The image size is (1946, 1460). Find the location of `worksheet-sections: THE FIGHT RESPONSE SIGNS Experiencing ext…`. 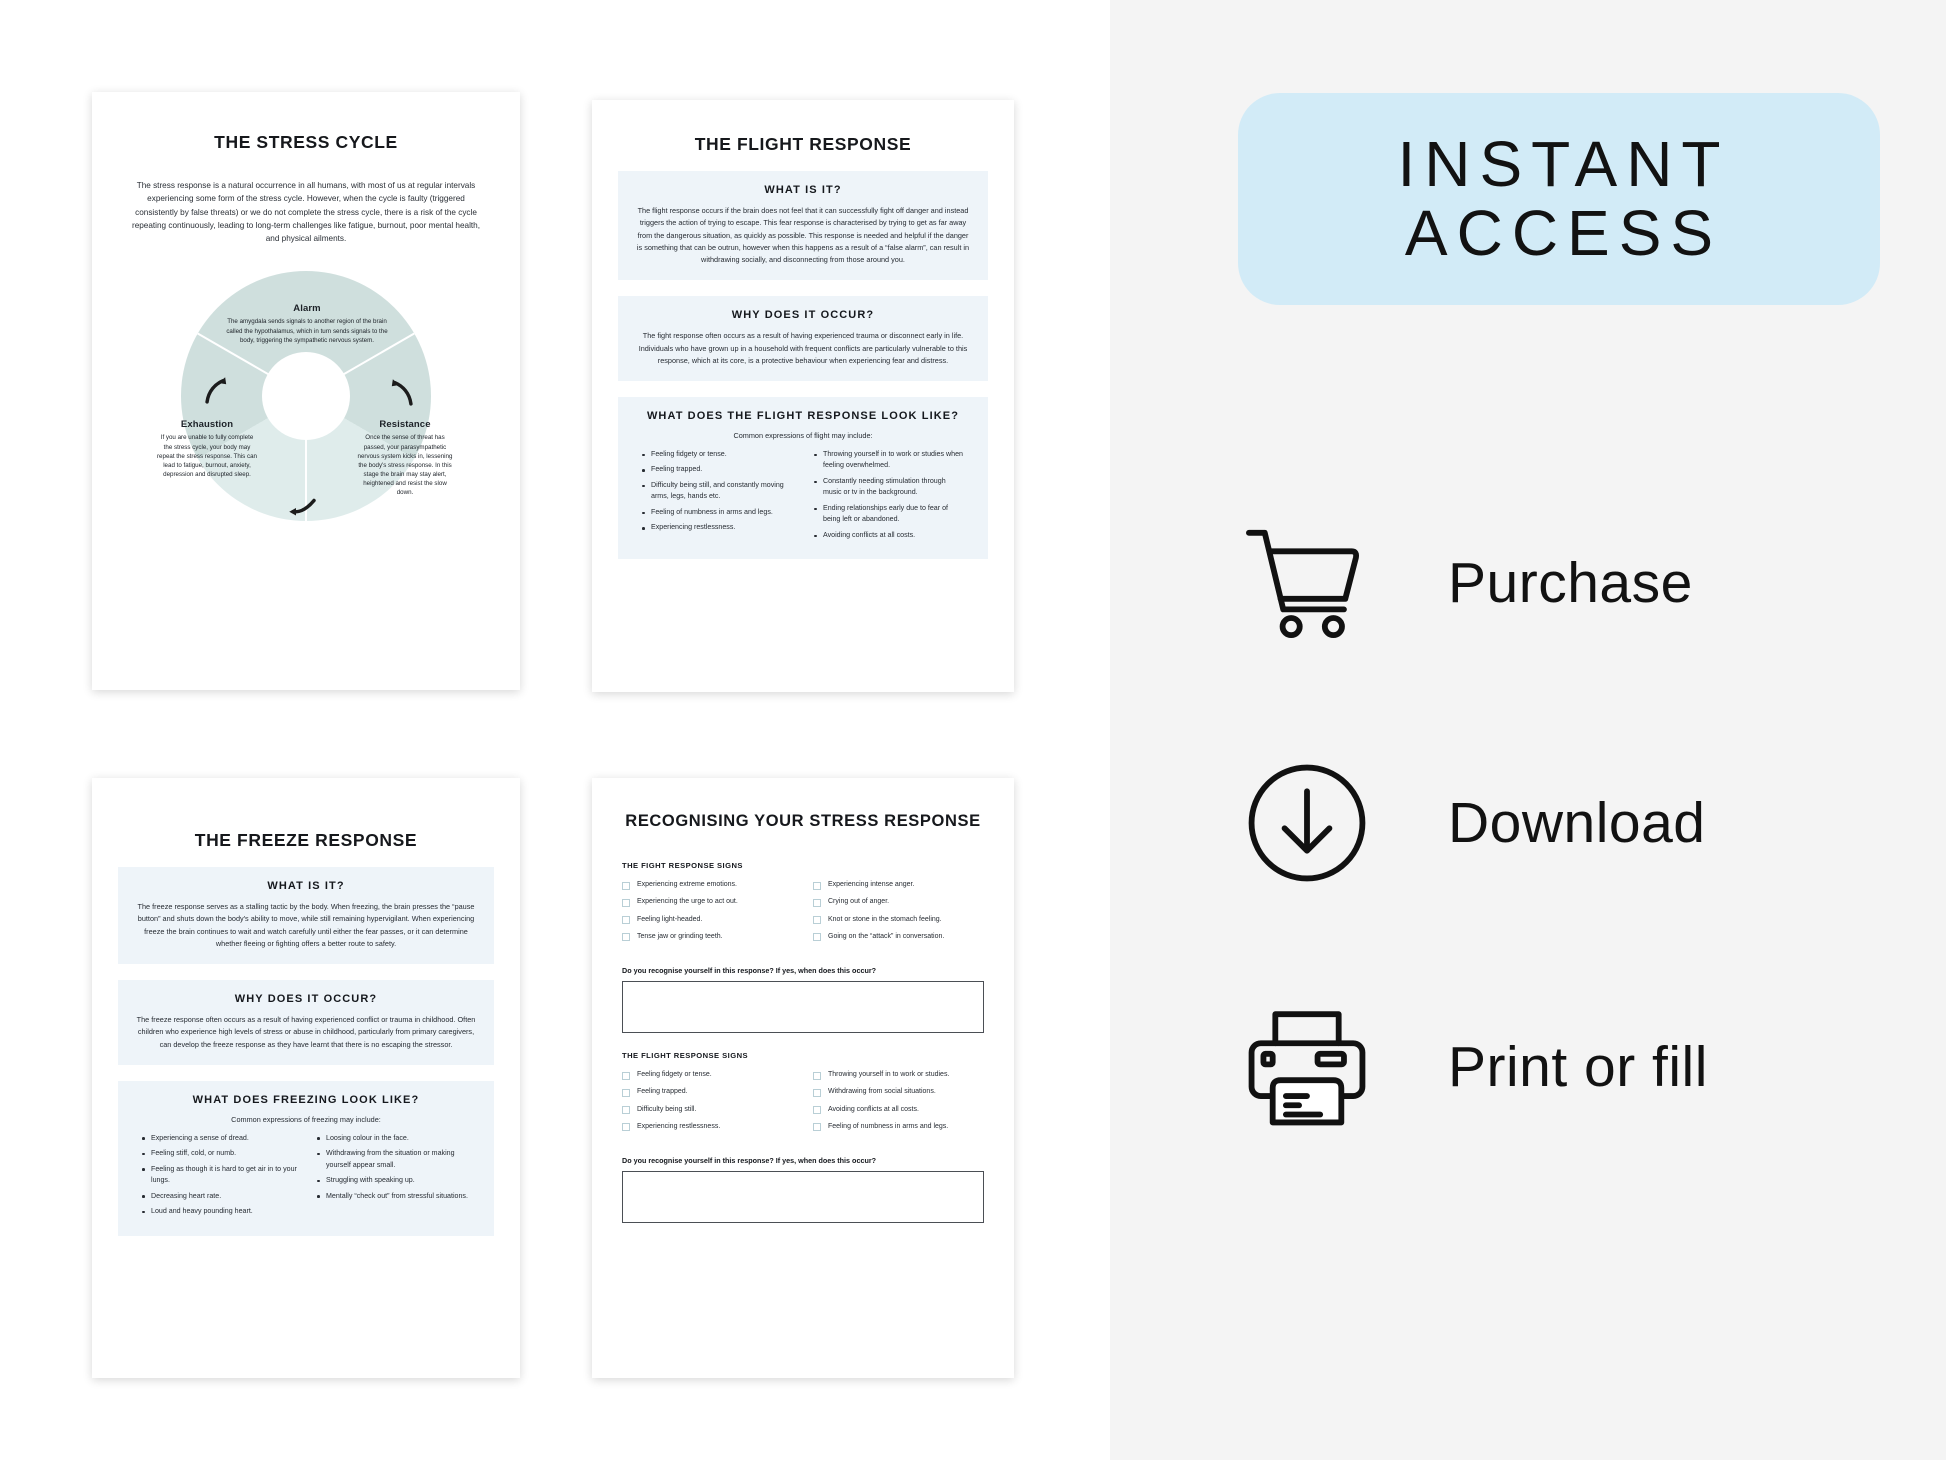

worksheet-sections: THE FIGHT RESPONSE SIGNS Experiencing ext… is located at coordinates (803, 1042).